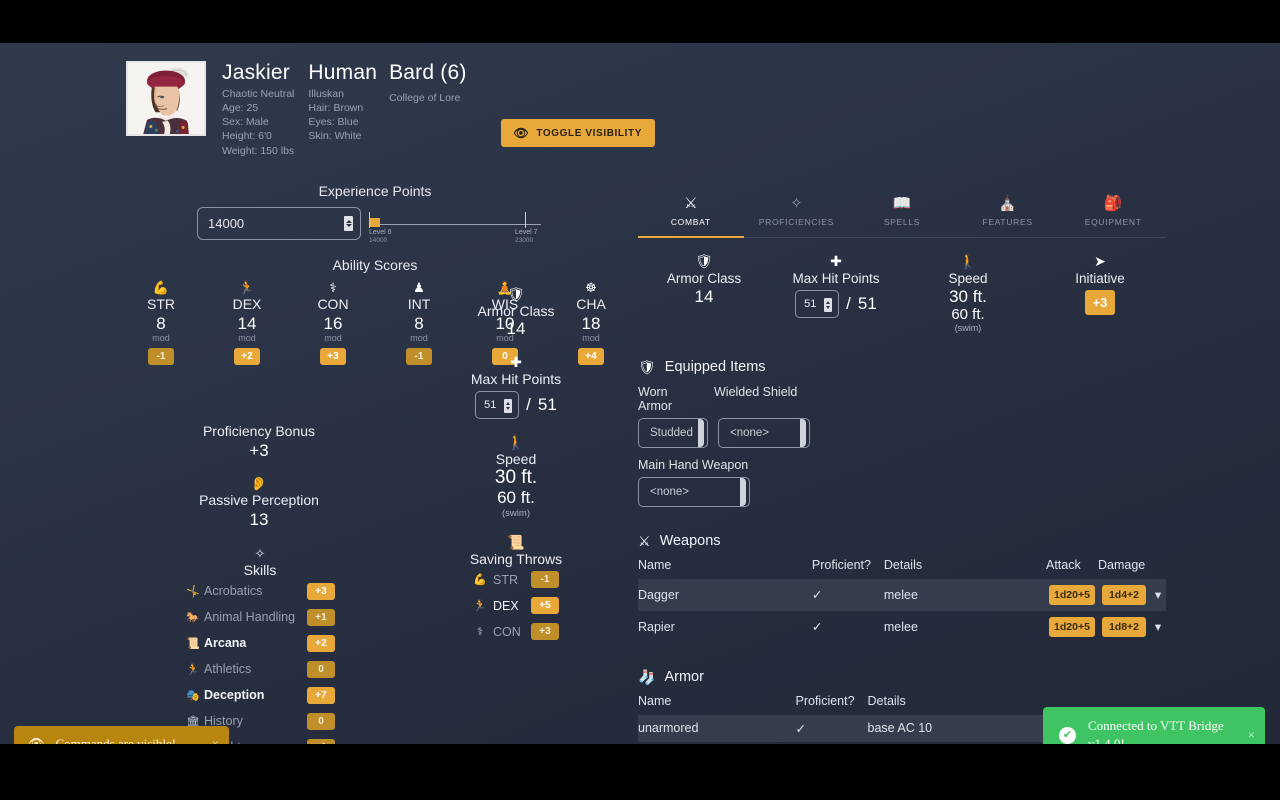 This screenshot has height=800, width=1280. Describe the element at coordinates (193, 695) in the screenshot. I see `deception-icon: 🎭` at that location.